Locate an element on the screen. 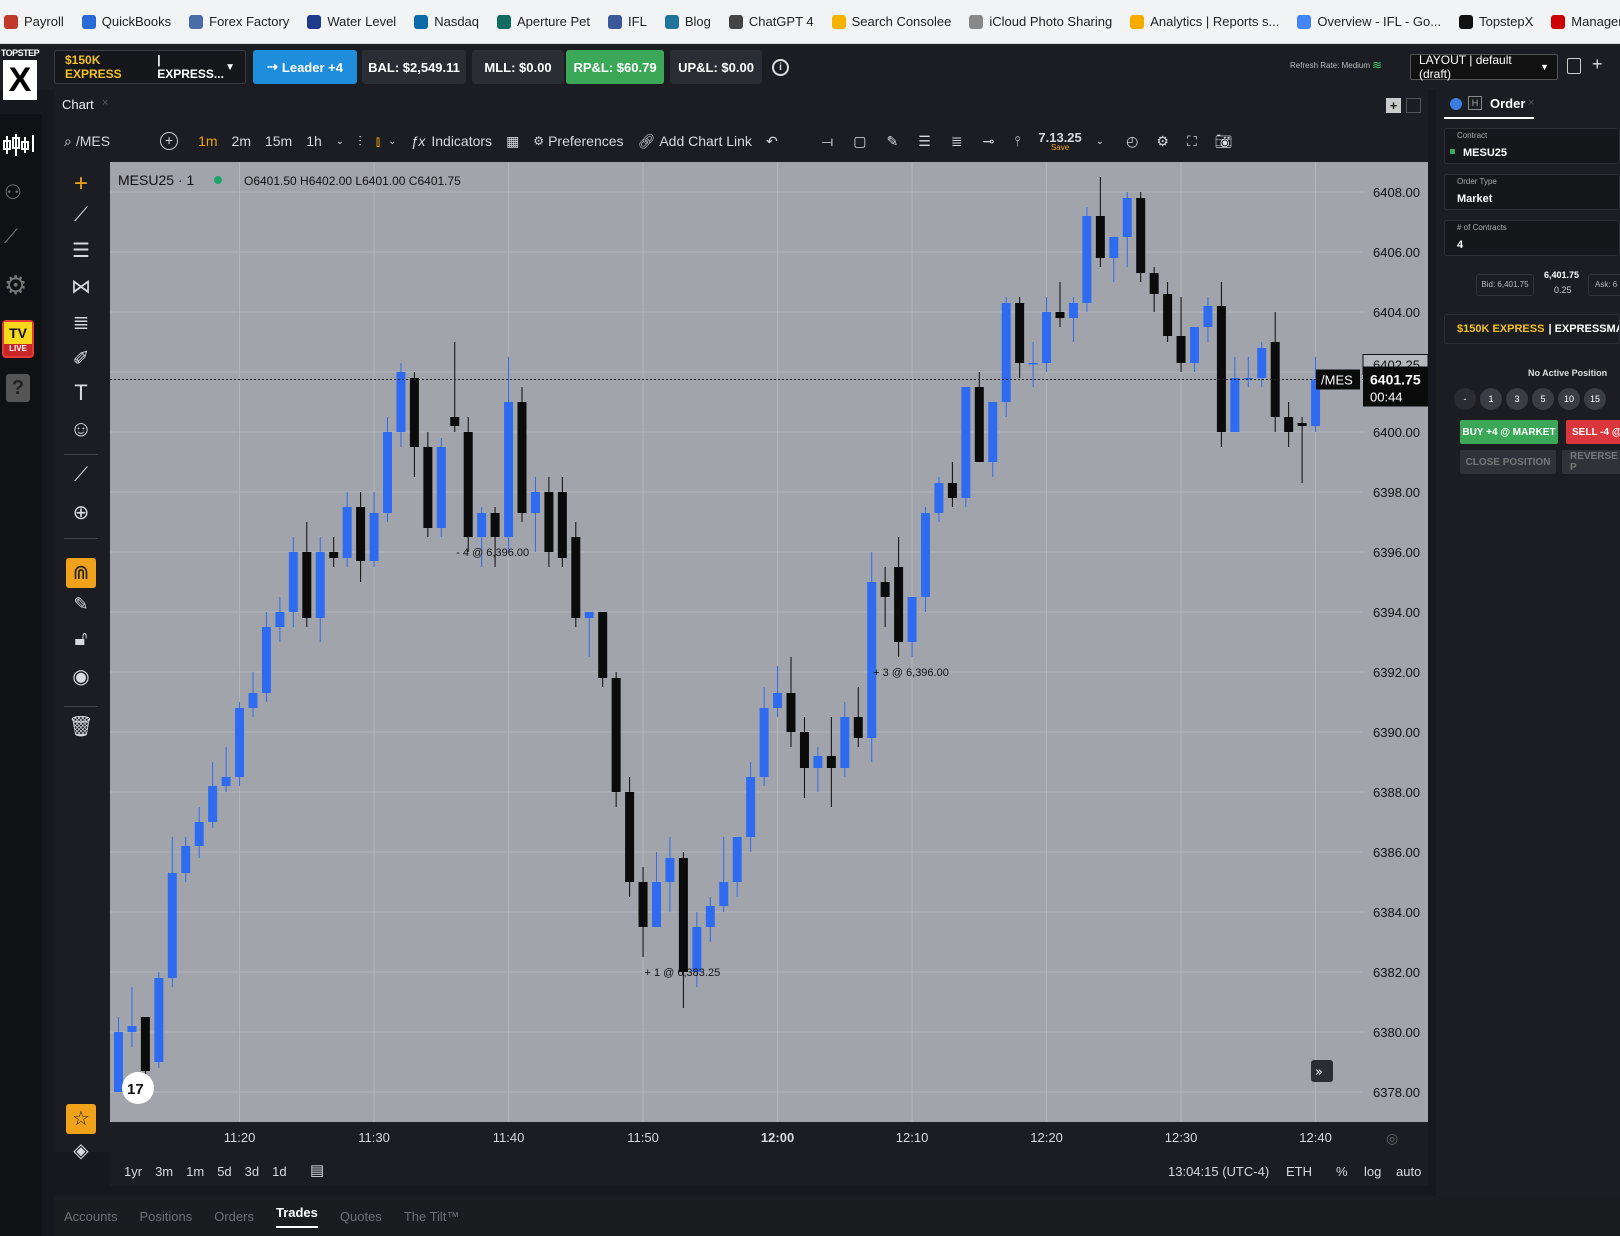  quick-qty-5: 5 is located at coordinates (1543, 399).